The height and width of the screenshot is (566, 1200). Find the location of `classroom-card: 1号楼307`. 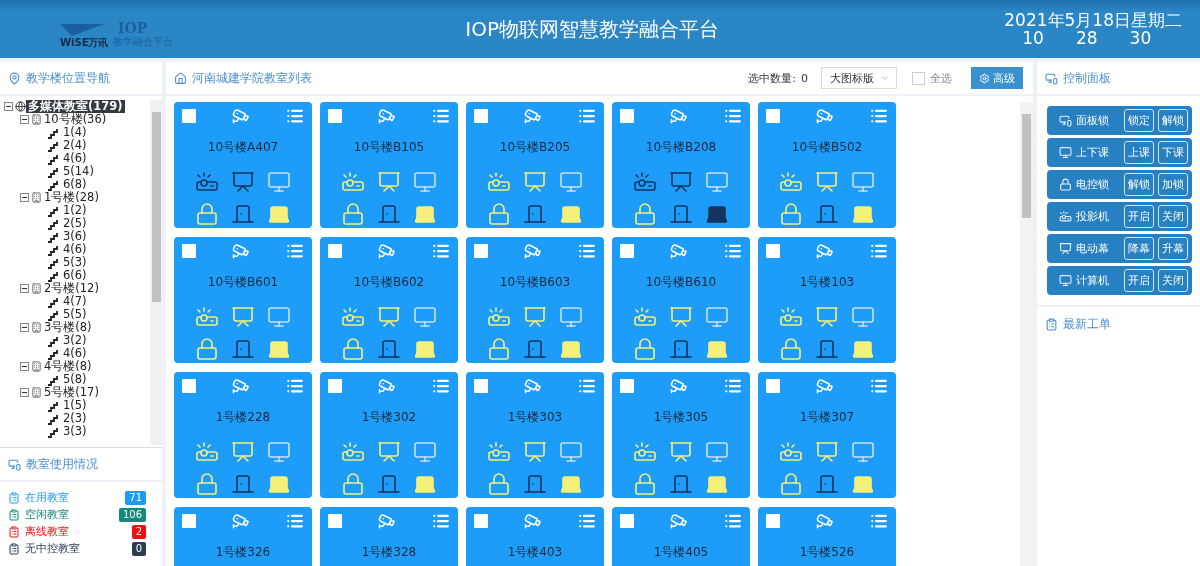

classroom-card: 1号楼307 is located at coordinates (827, 435).